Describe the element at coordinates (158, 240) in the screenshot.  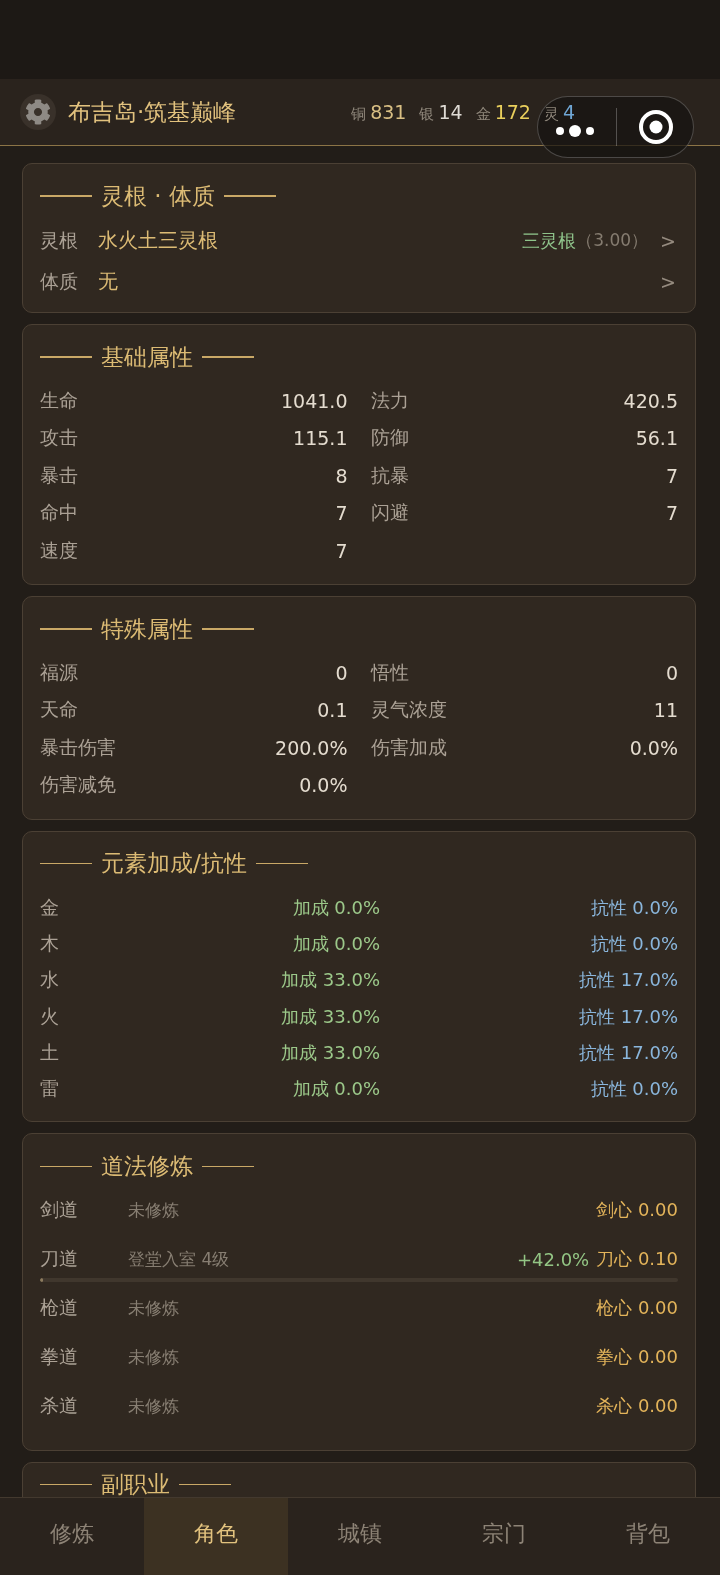
I see `field-value: 水火土三灵根` at that location.